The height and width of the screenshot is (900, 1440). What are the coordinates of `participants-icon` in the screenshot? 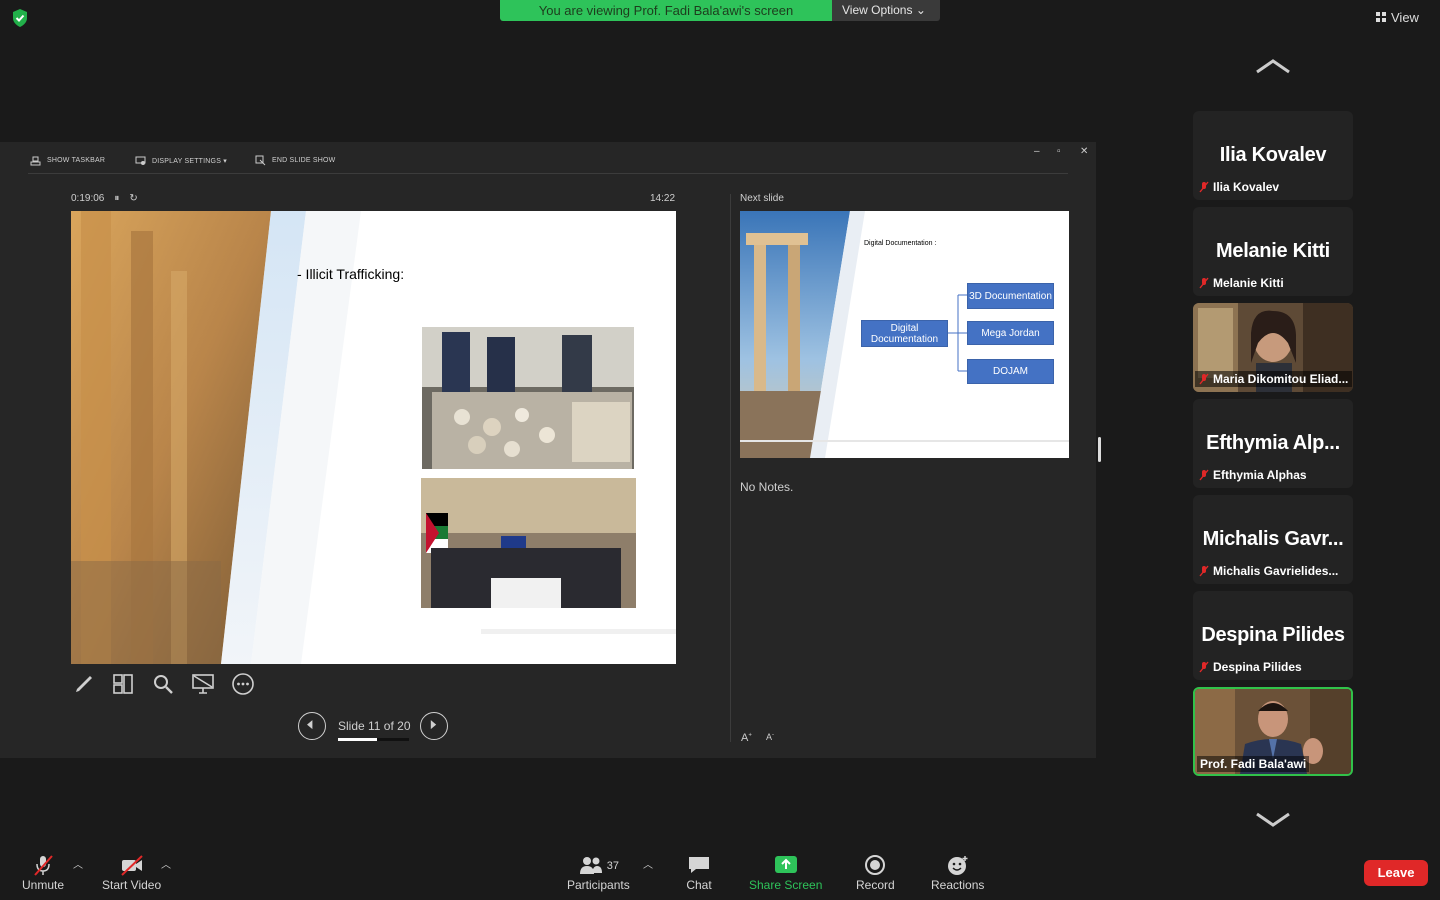 It's located at (590, 865).